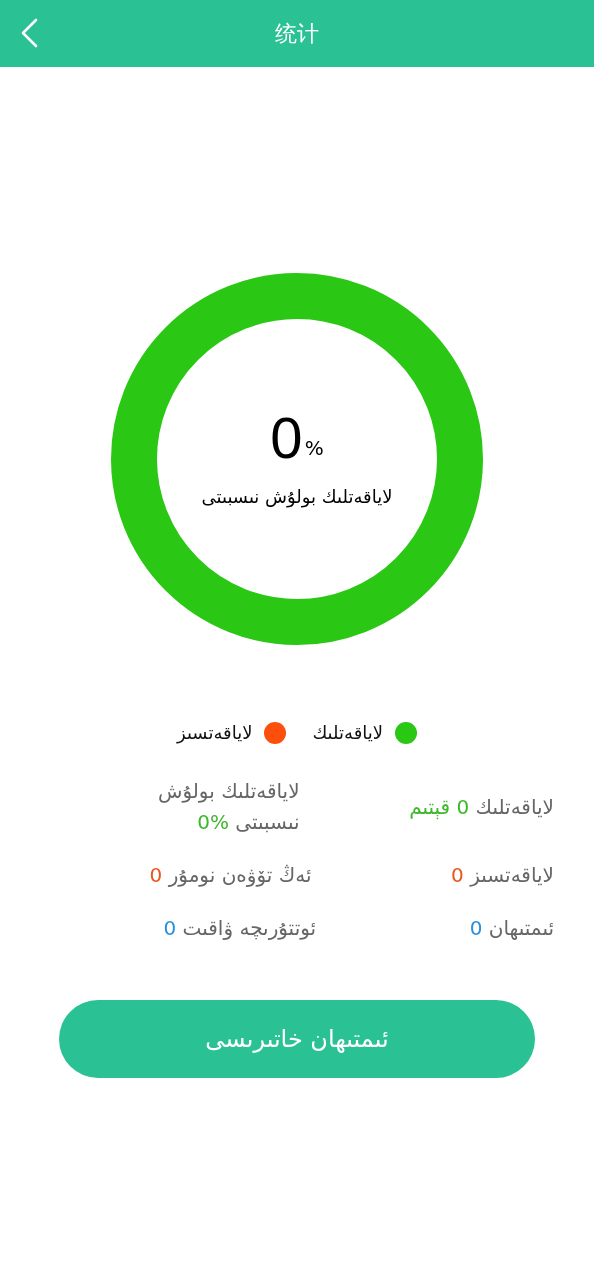  Describe the element at coordinates (297, 437) in the screenshot. I see `percent-value: 0%` at that location.